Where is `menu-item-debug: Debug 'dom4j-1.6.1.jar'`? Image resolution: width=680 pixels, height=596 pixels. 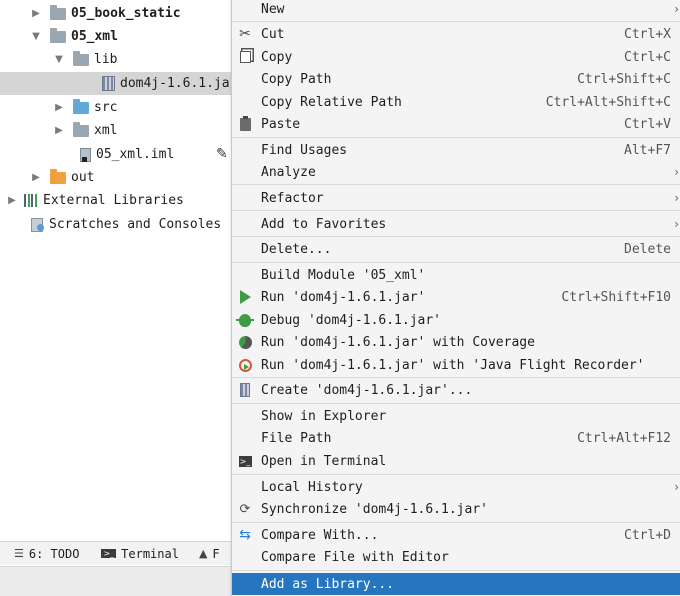
menu-item-debug: Debug 'dom4j-1.6.1.jar' is located at coordinates (456, 320).